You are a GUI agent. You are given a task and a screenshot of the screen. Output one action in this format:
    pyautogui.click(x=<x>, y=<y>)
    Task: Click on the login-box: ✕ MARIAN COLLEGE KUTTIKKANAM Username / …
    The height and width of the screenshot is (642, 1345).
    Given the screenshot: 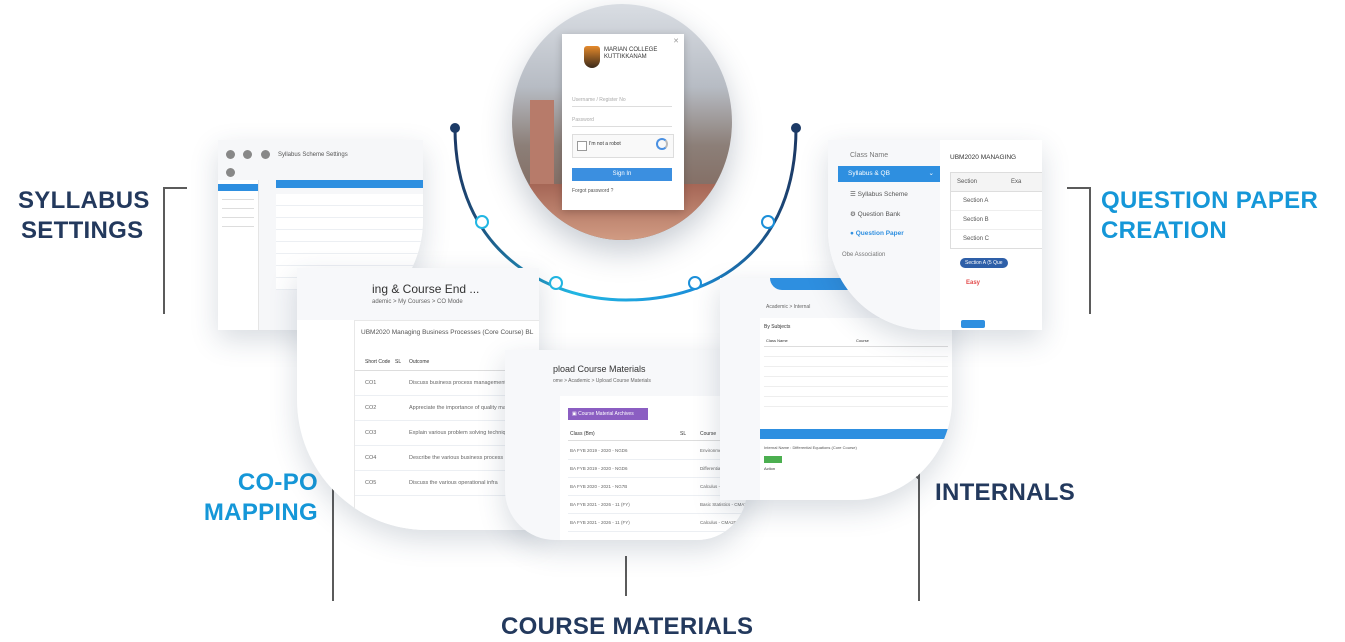 What is the action you would take?
    pyautogui.click(x=623, y=122)
    